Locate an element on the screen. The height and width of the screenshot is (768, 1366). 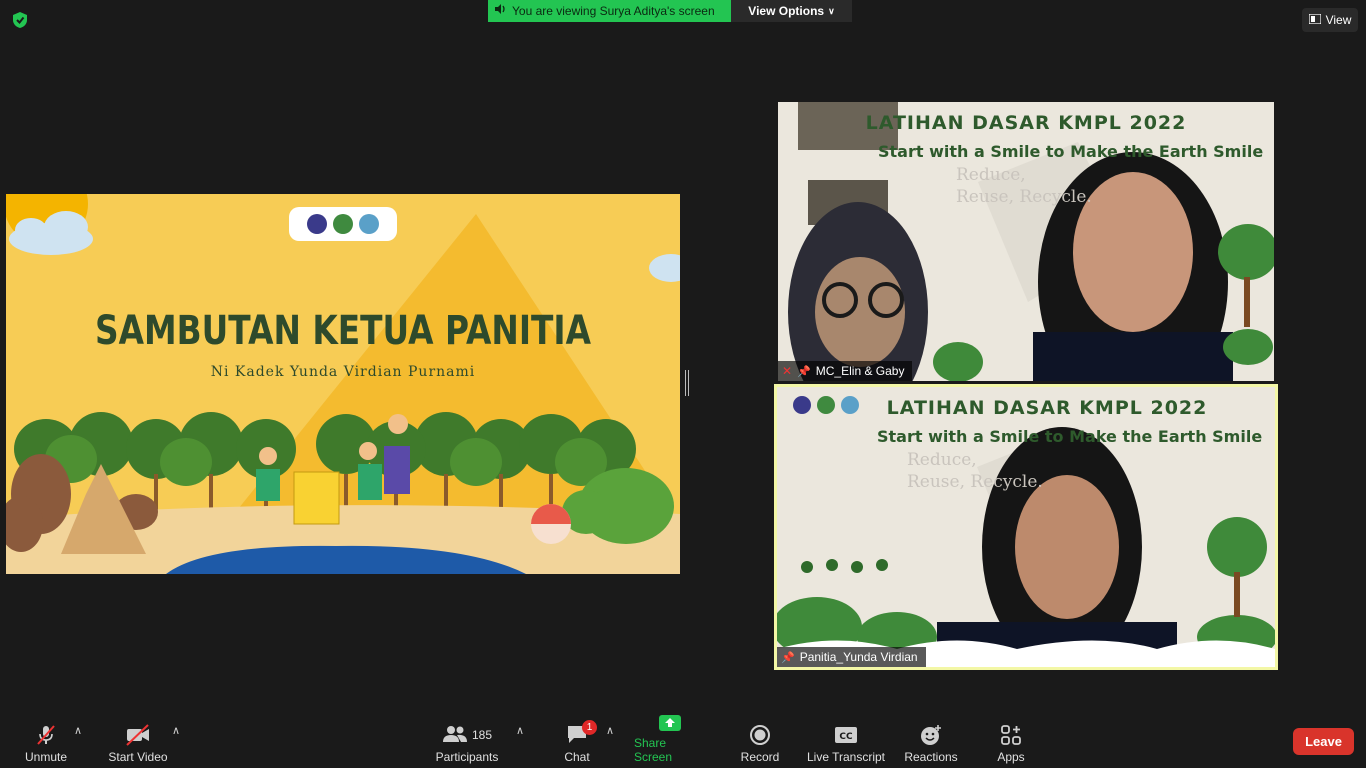
viewing-screen-banner: You are viewing Surya Aditya's screen is located at coordinates (609, 11).